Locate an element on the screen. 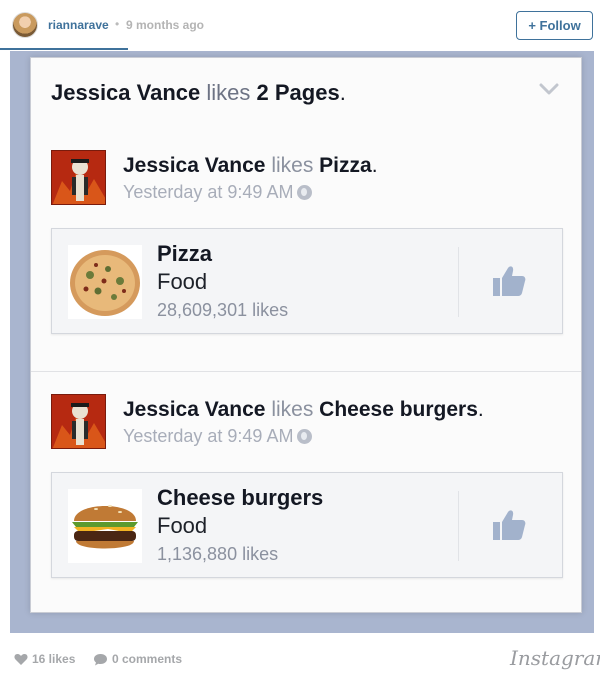 The image size is (600, 679). page-name: Cheese burgers is located at coordinates (240, 498).